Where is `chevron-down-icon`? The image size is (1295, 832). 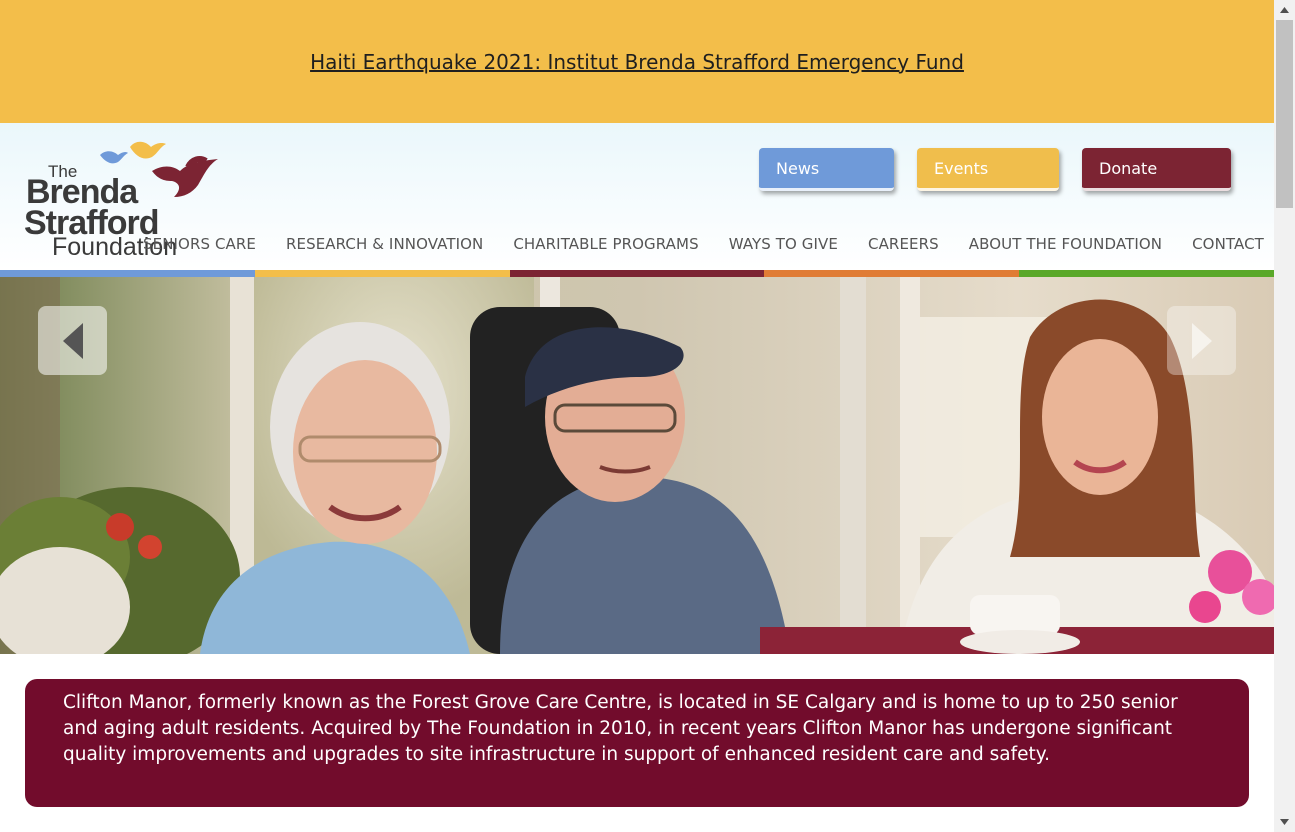
chevron-down-icon is located at coordinates (1284, 822).